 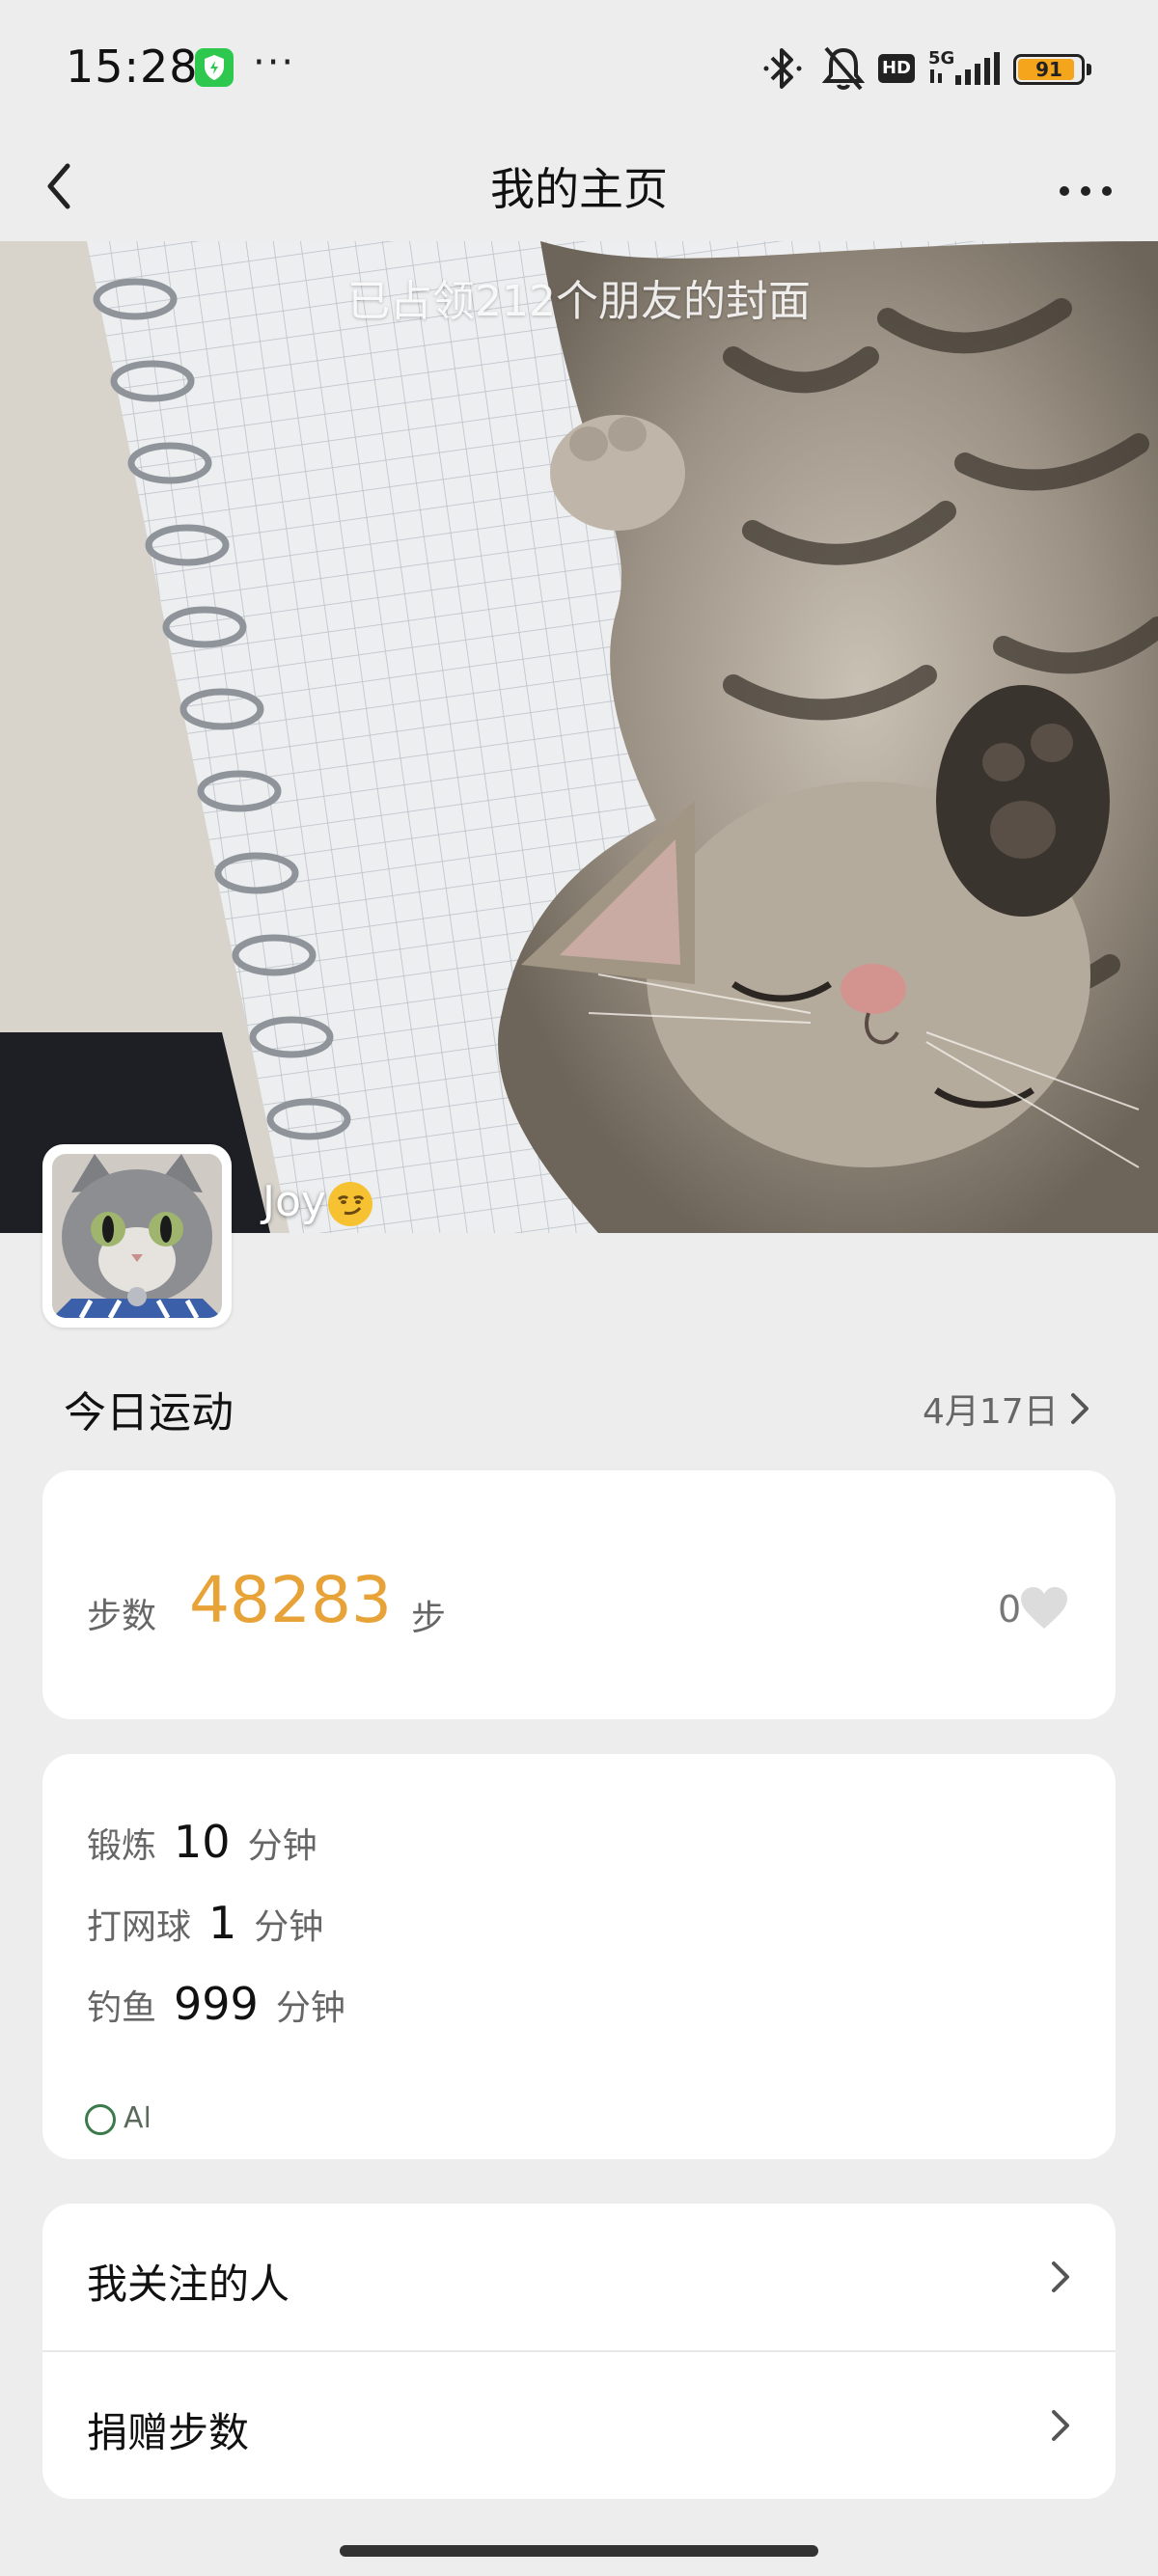 What do you see at coordinates (298, 2119) in the screenshot?
I see `redaction-mask` at bounding box center [298, 2119].